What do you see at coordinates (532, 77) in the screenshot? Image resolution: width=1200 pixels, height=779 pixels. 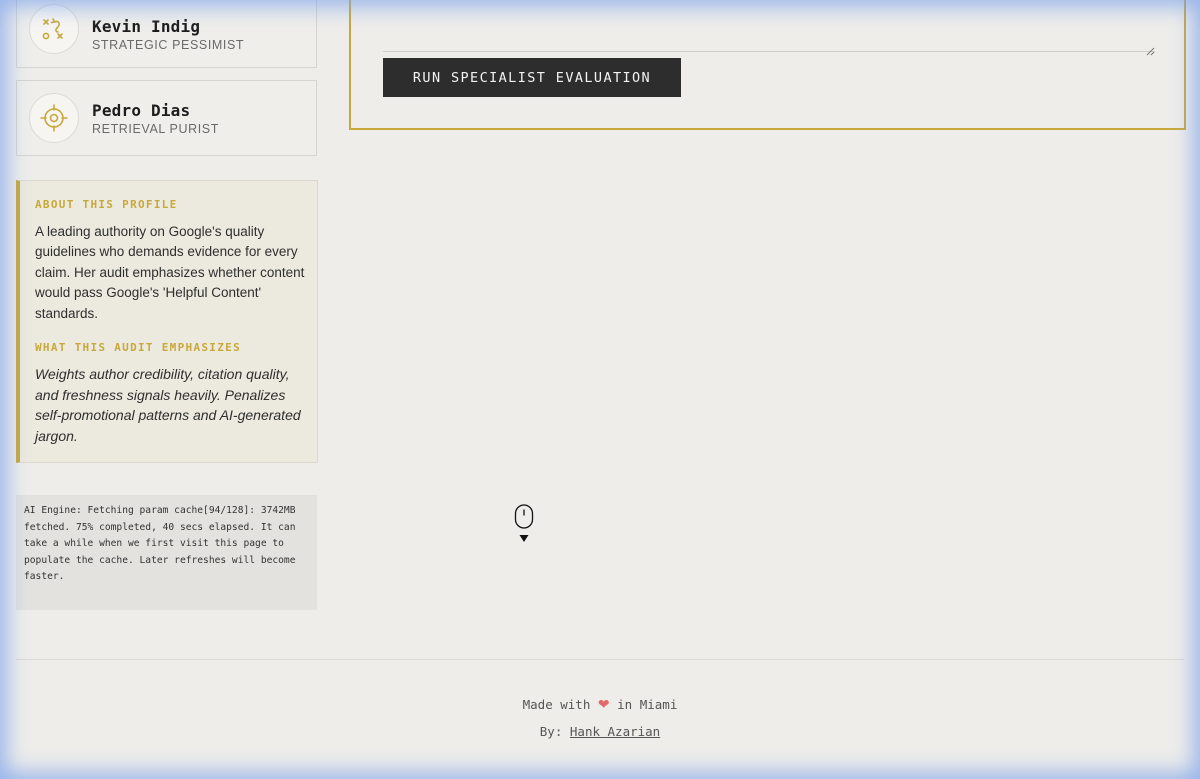 I see `run-specialist-evaluation-button: RUN SPECIALIST EVALUATION` at bounding box center [532, 77].